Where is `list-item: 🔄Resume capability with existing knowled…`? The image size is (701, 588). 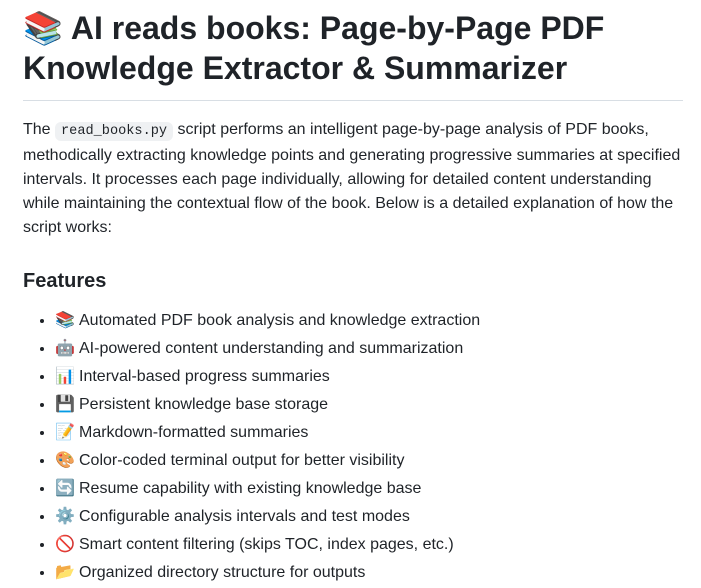
list-item: 🔄Resume capability with existing knowled… is located at coordinates (369, 489).